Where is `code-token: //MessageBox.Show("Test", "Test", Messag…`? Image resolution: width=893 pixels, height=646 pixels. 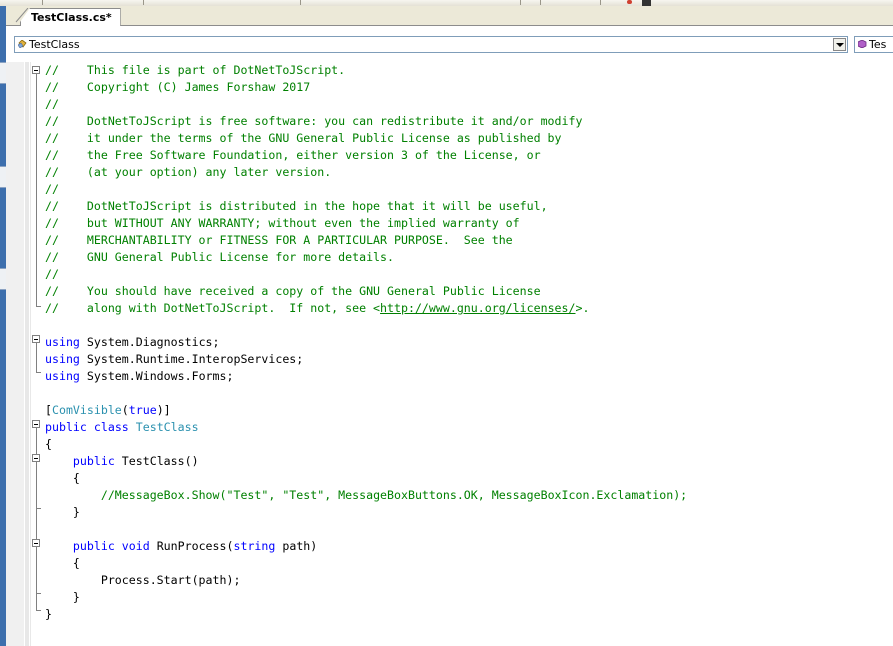 code-token: //MessageBox.Show("Test", "Test", Messag… is located at coordinates (394, 495).